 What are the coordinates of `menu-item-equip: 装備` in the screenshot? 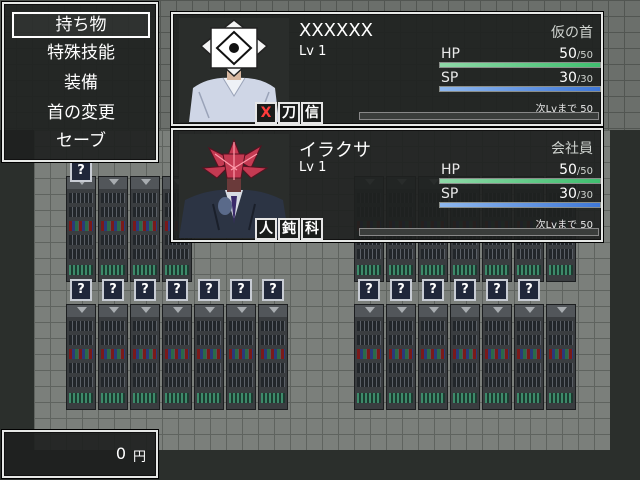 It's located at (81, 83).